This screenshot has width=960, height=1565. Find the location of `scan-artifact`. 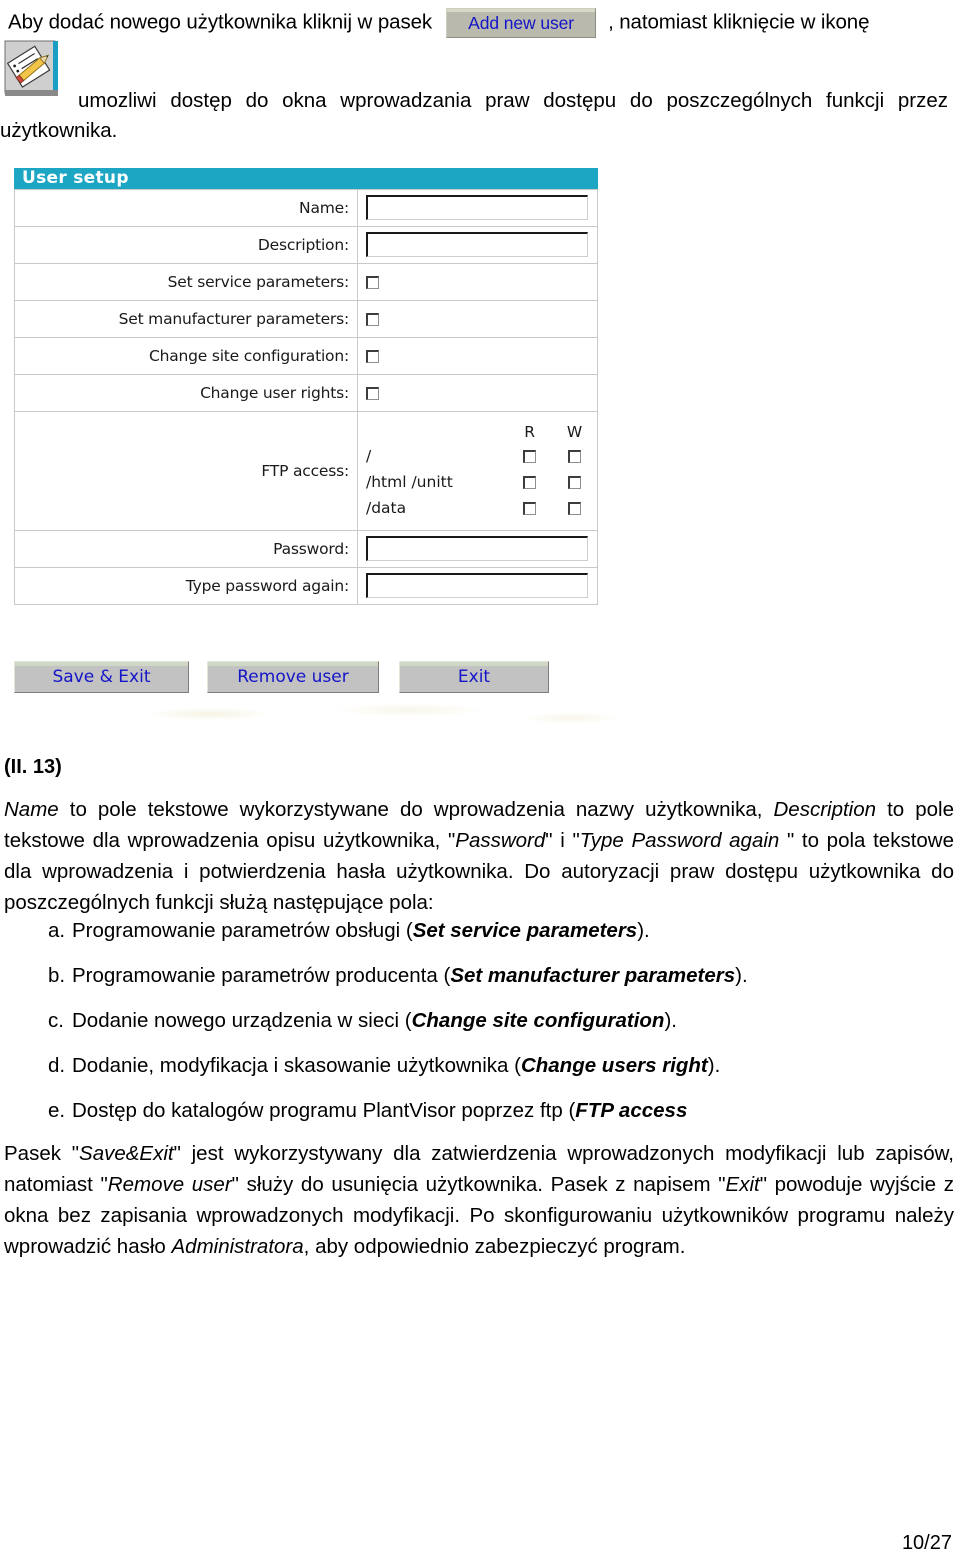

scan-artifact is located at coordinates (385, 714).